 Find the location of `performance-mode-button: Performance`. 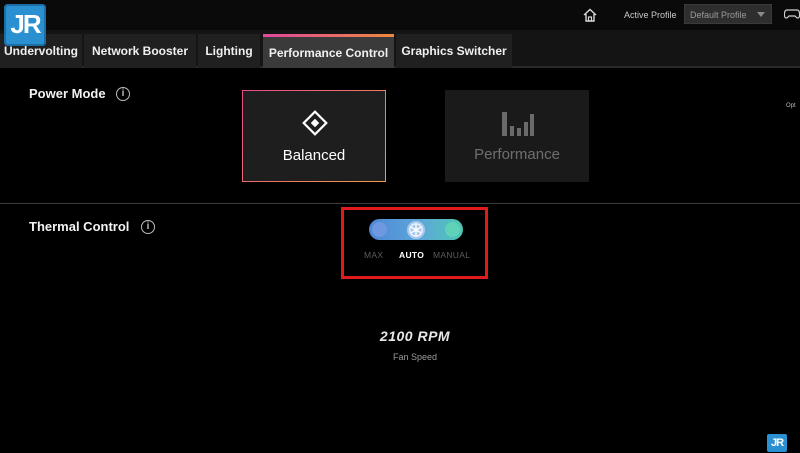

performance-mode-button: Performance is located at coordinates (517, 136).